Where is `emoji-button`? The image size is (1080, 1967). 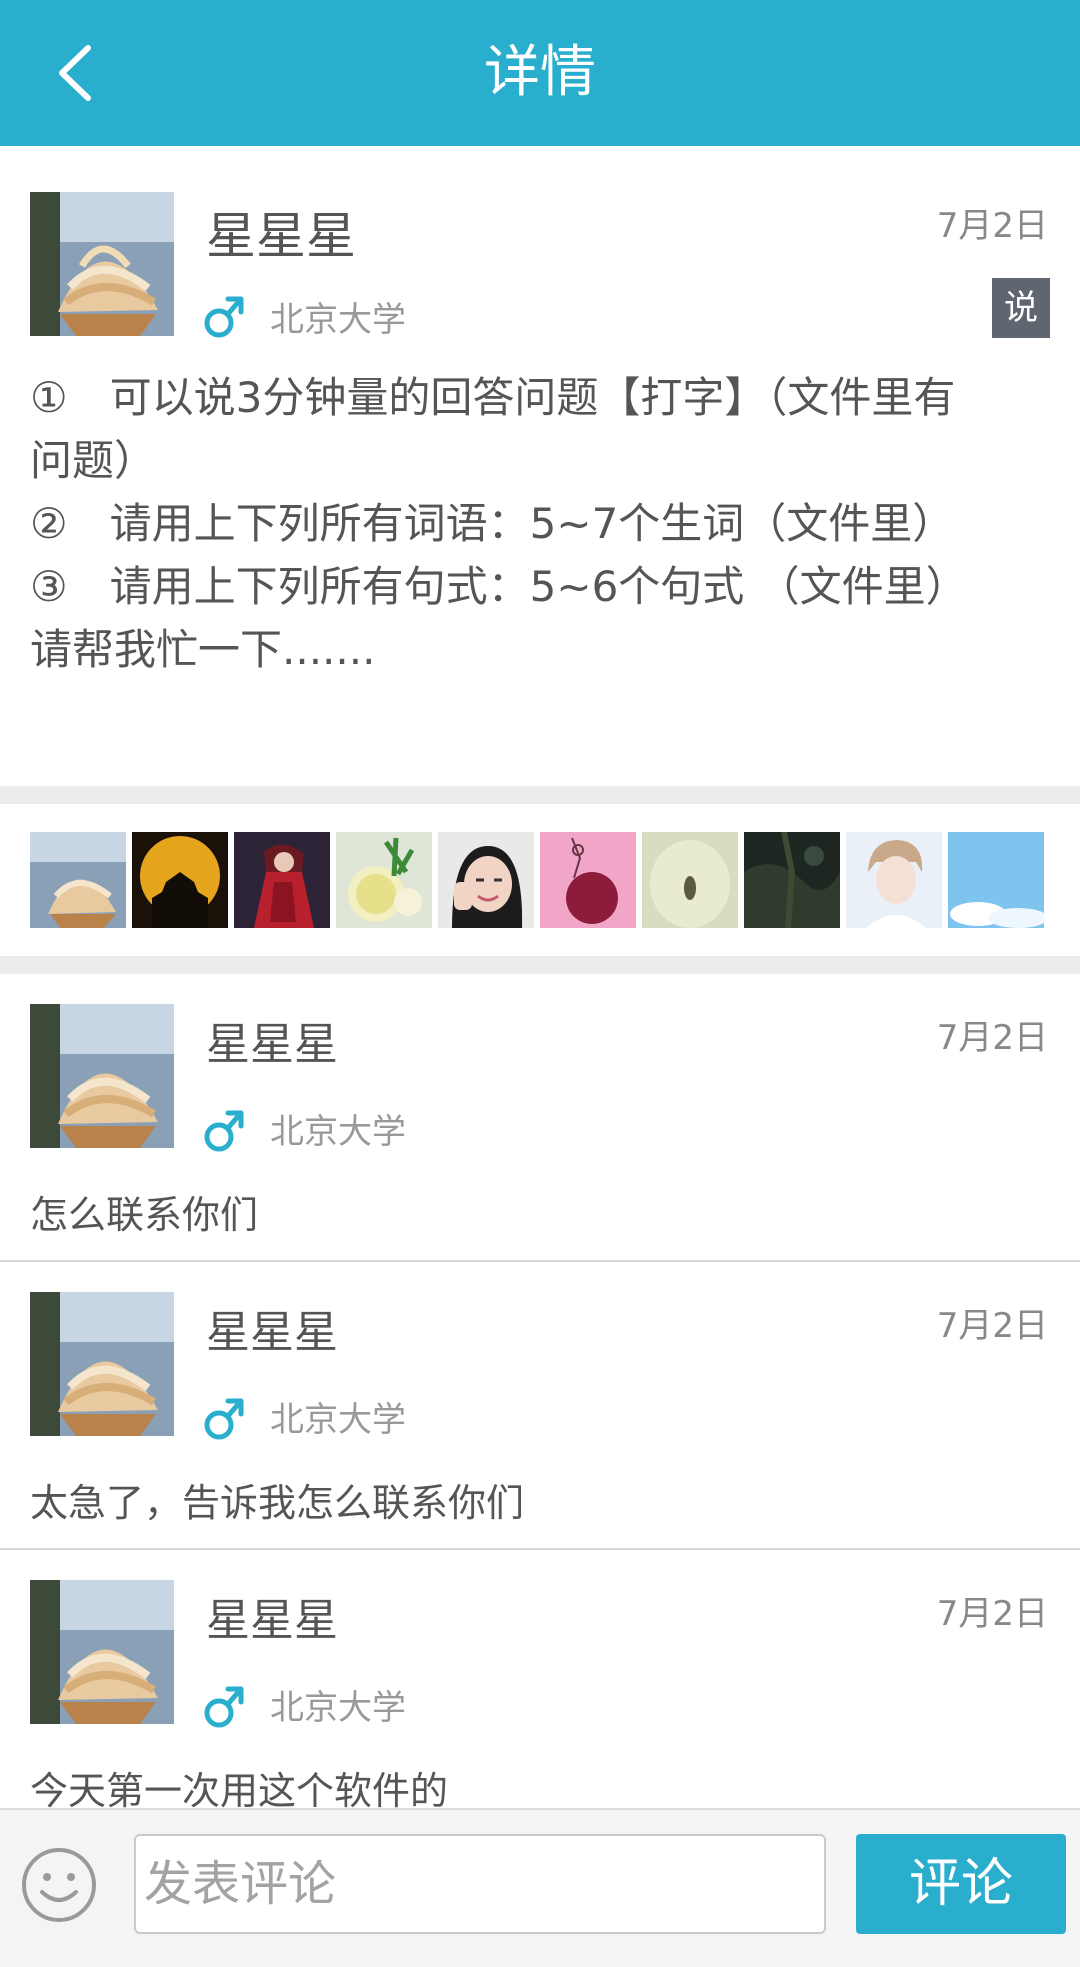
emoji-button is located at coordinates (59, 1885).